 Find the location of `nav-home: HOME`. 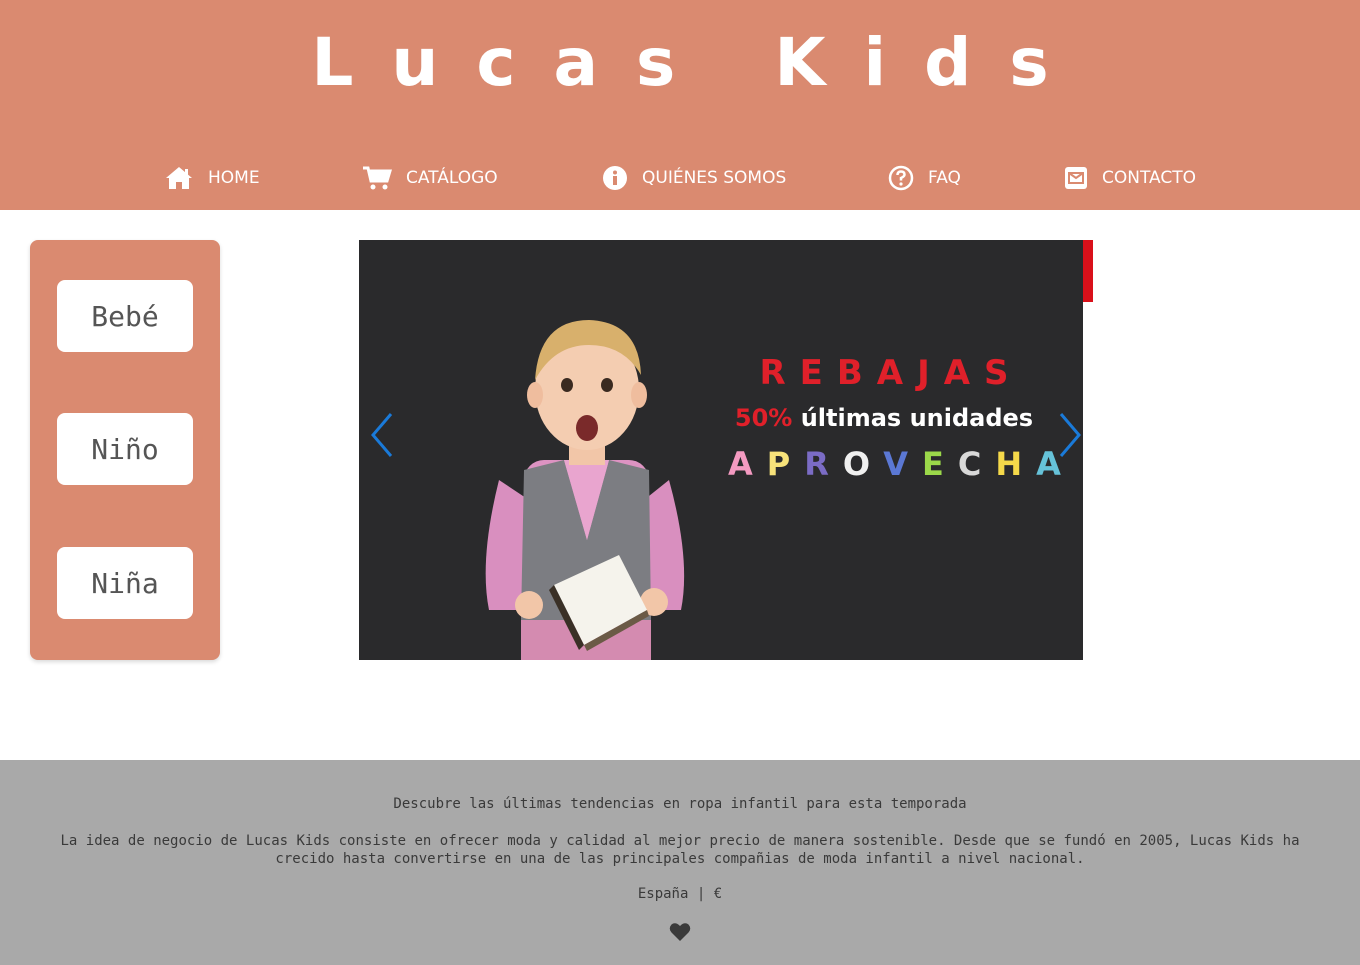

nav-home: HOME is located at coordinates (212, 178).